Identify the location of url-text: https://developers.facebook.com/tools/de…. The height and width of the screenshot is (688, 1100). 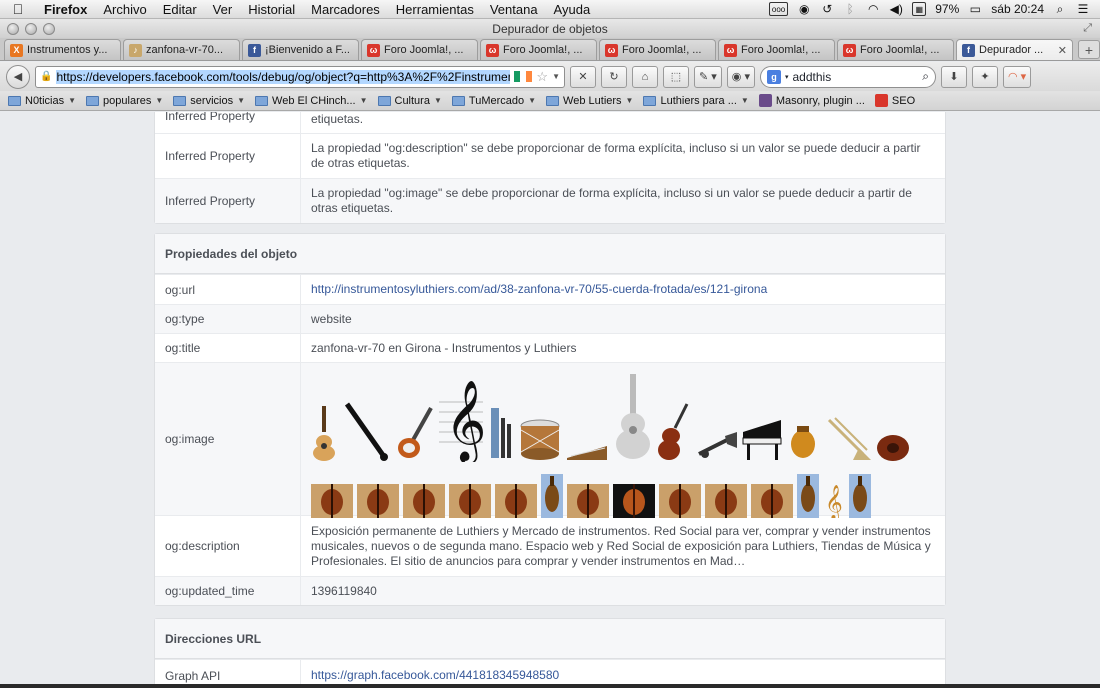
(283, 76).